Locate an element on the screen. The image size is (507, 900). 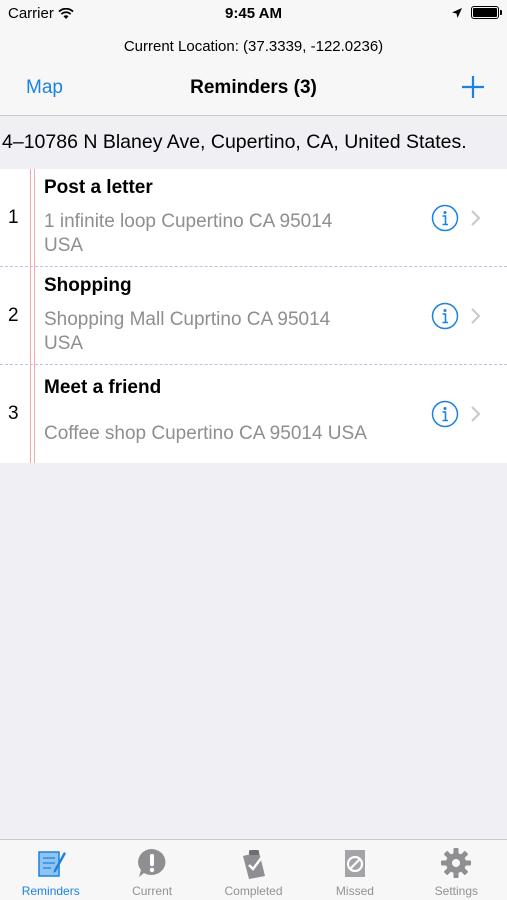
add-reminder-button is located at coordinates (473, 87).